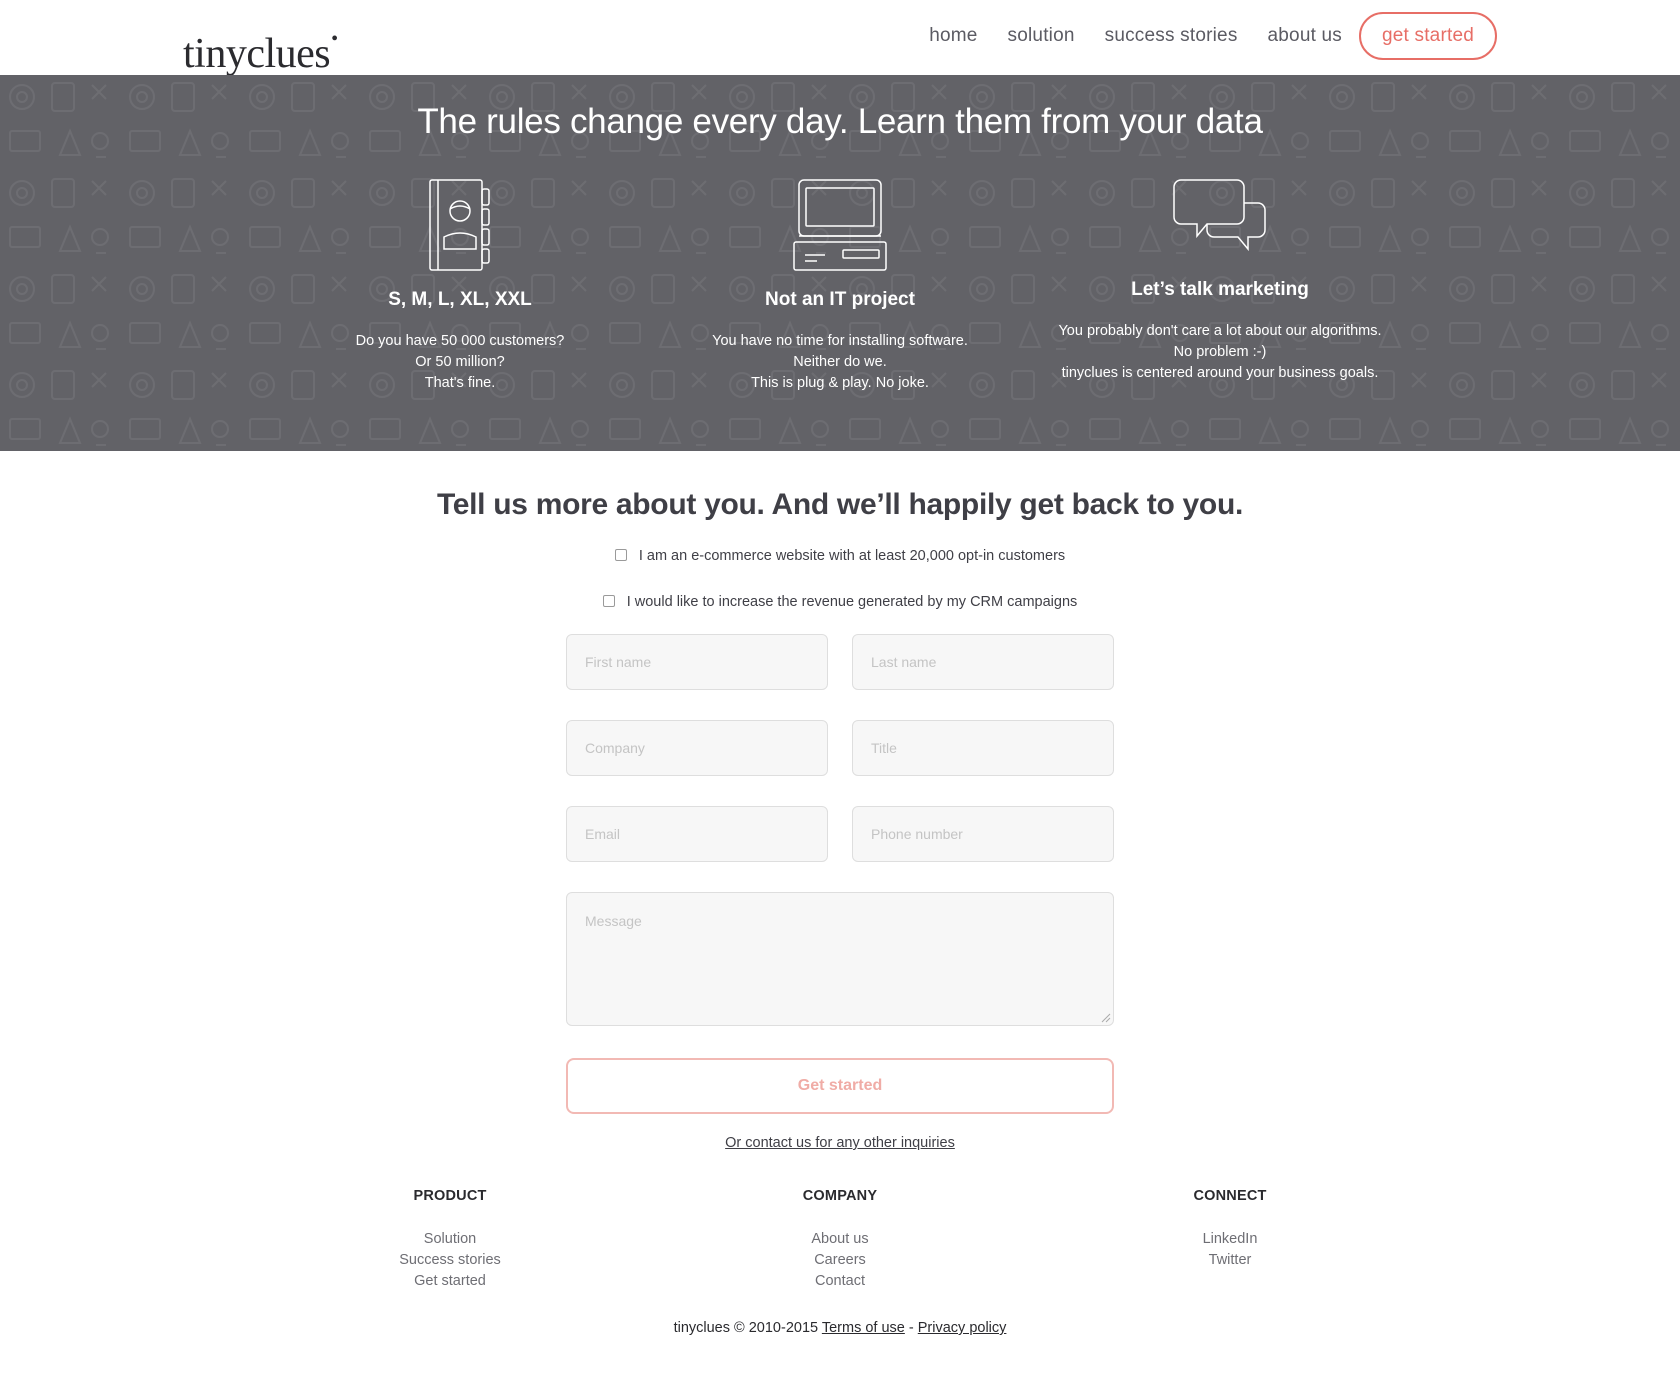  I want to click on footer-heading: CONNECT, so click(1230, 1196).